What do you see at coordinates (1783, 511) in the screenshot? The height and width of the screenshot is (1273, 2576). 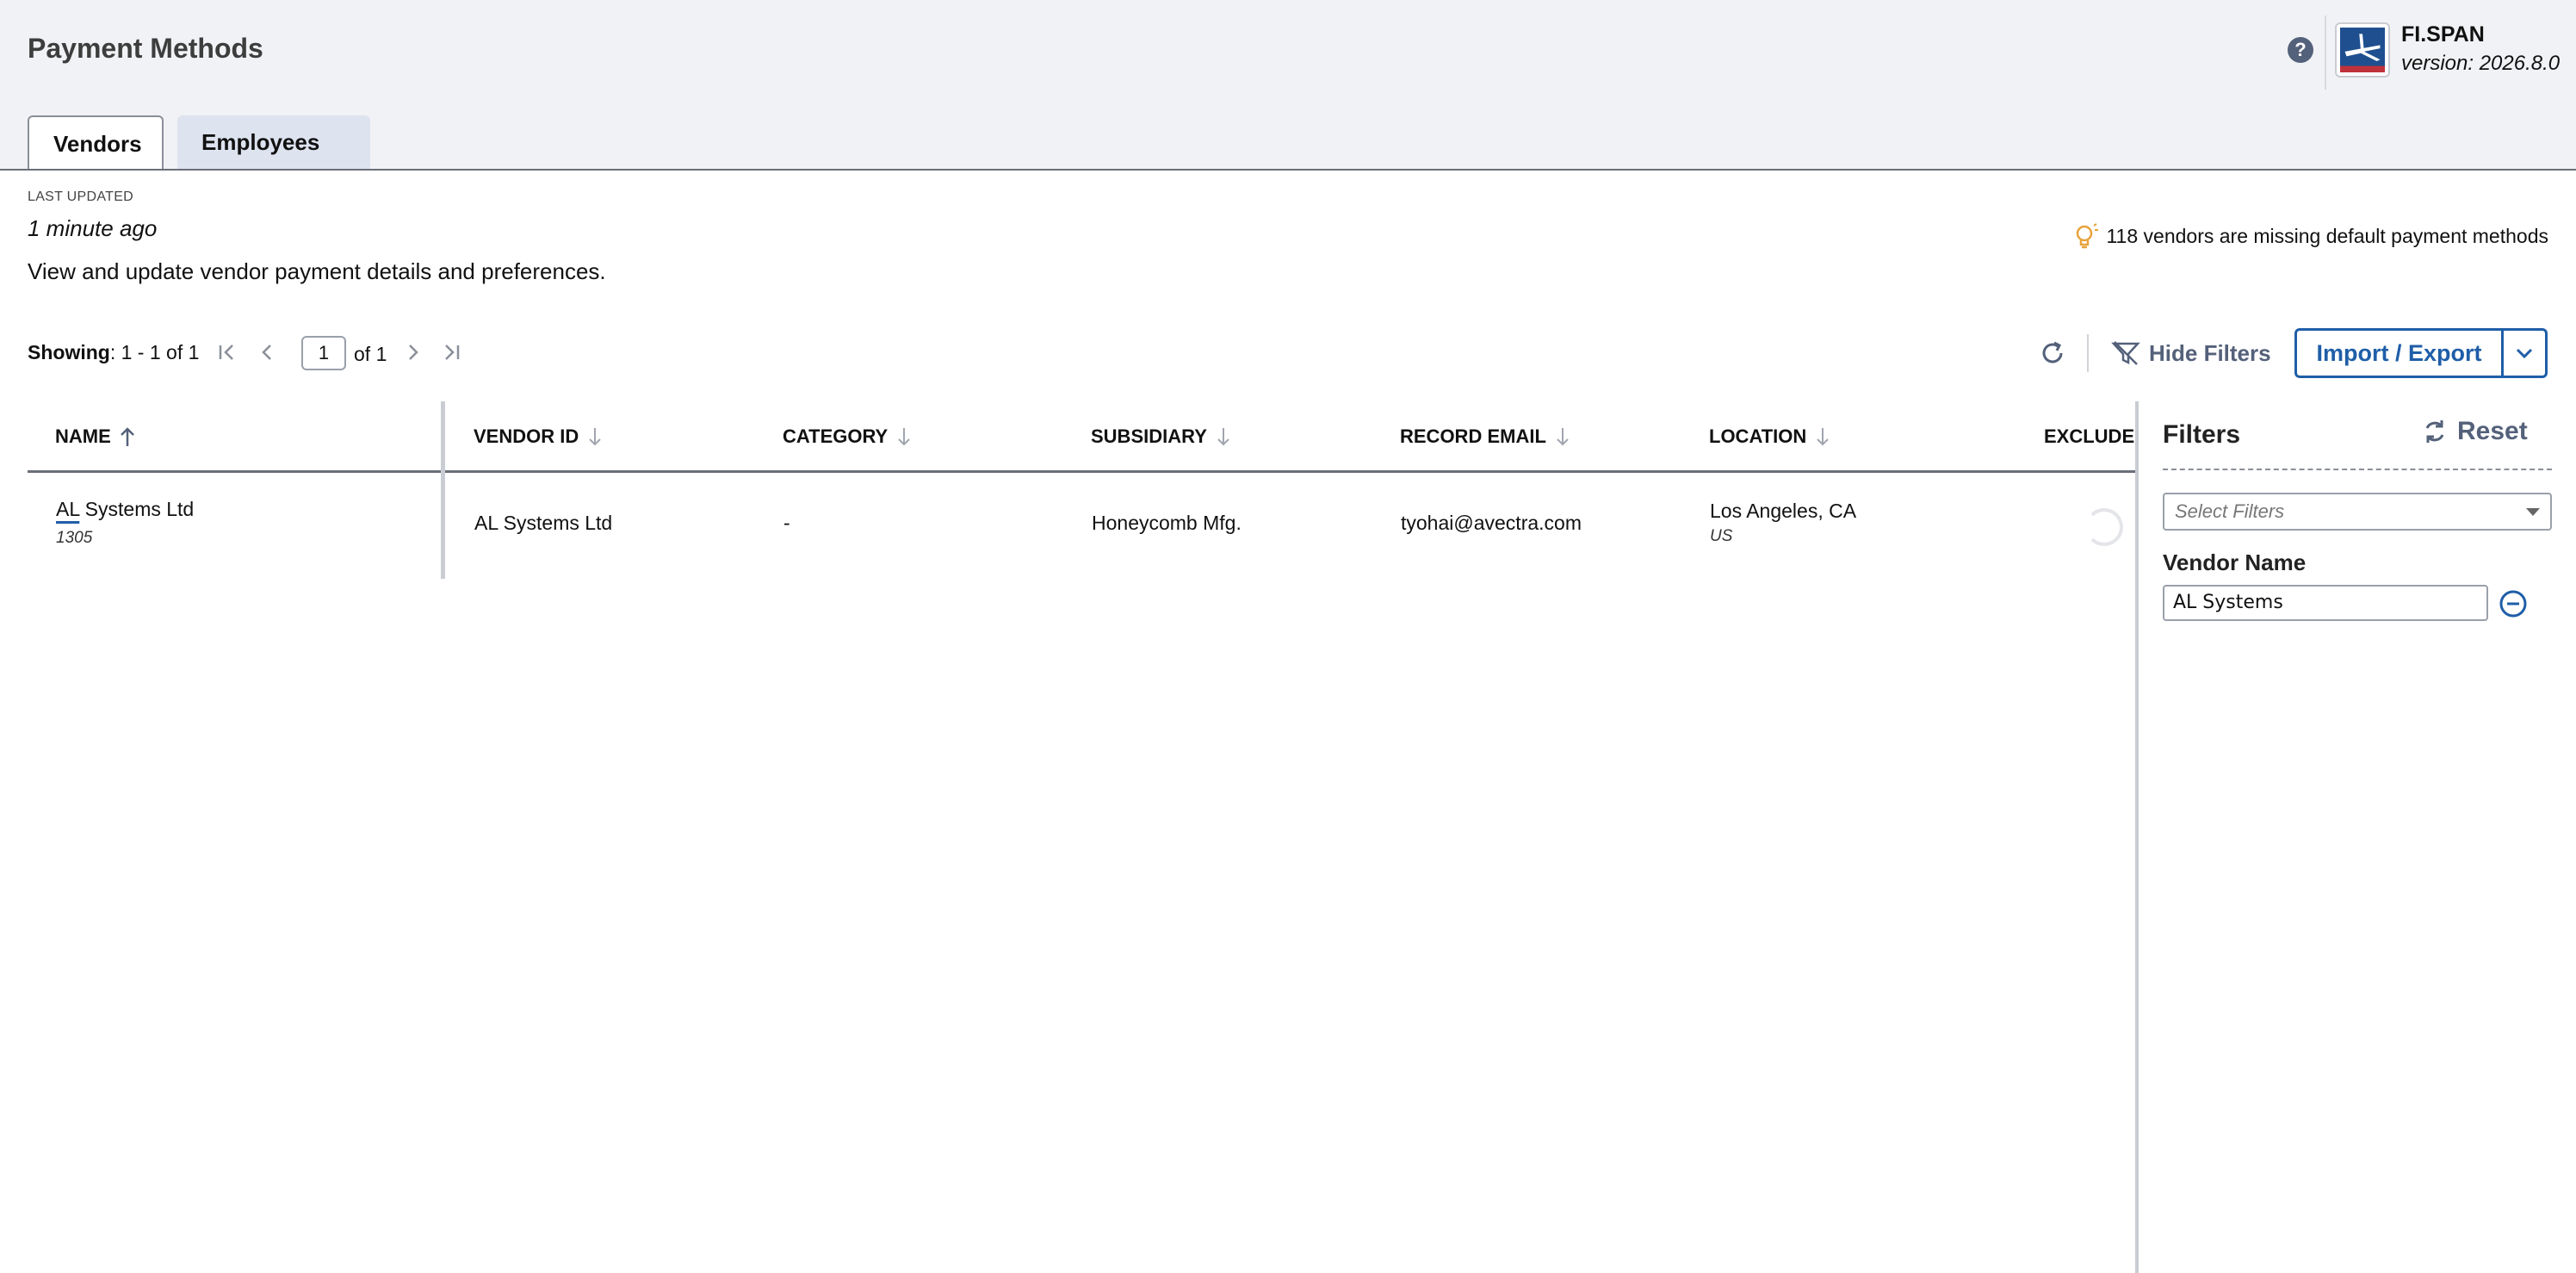 I see `cell-location: Los Angeles, CA` at bounding box center [1783, 511].